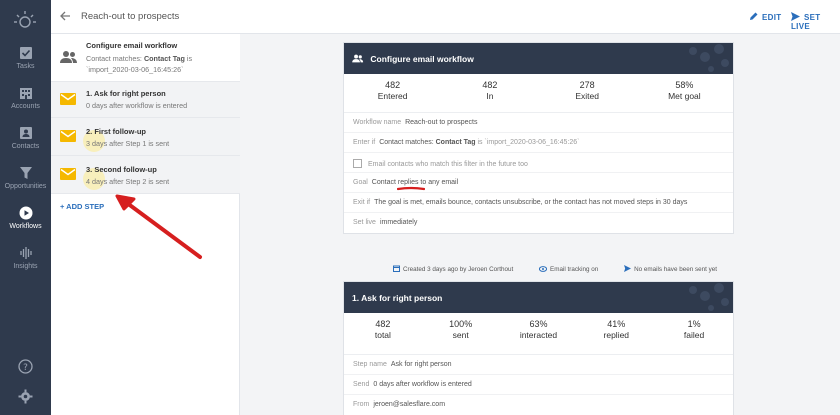 The height and width of the screenshot is (415, 840). What do you see at coordinates (25, 396) in the screenshot?
I see `gear-icon` at bounding box center [25, 396].